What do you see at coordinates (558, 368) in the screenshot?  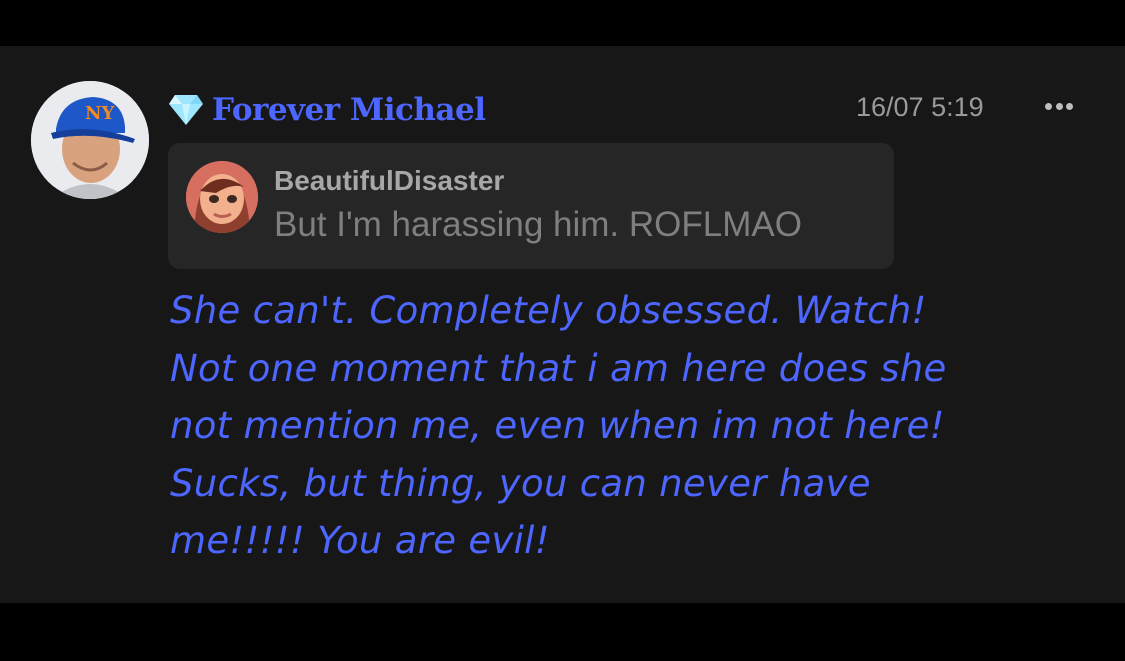 I see `message-line: Not one moment that i am here does she` at bounding box center [558, 368].